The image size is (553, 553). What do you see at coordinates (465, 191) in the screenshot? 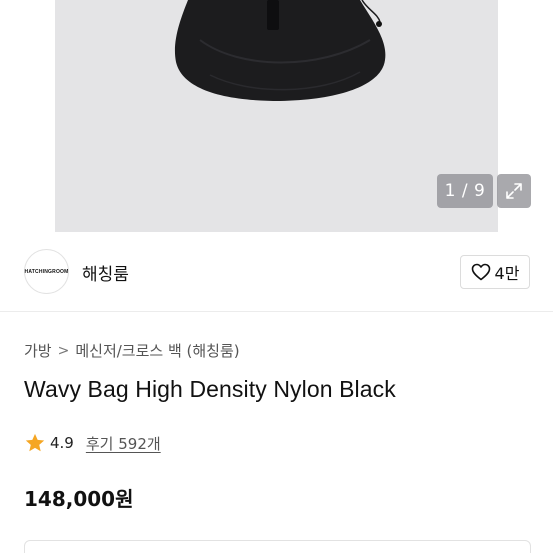
I see `image-counter: 1 / 9` at bounding box center [465, 191].